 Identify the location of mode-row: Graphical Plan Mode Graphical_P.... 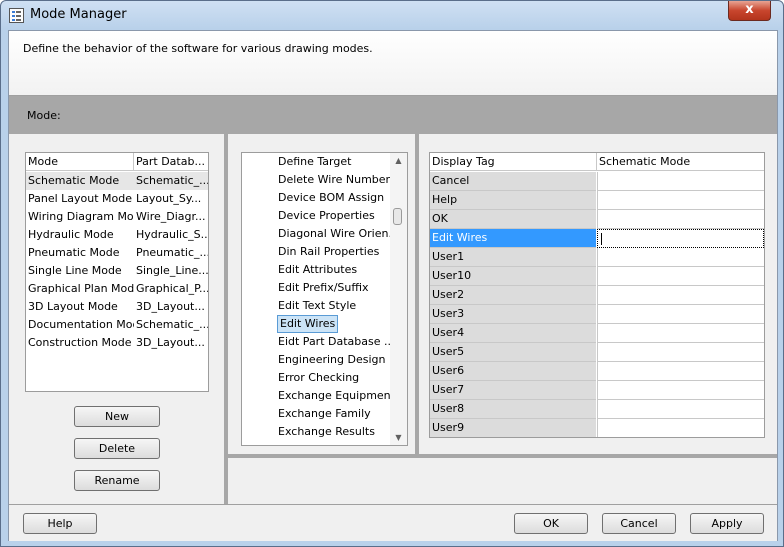
(117, 289).